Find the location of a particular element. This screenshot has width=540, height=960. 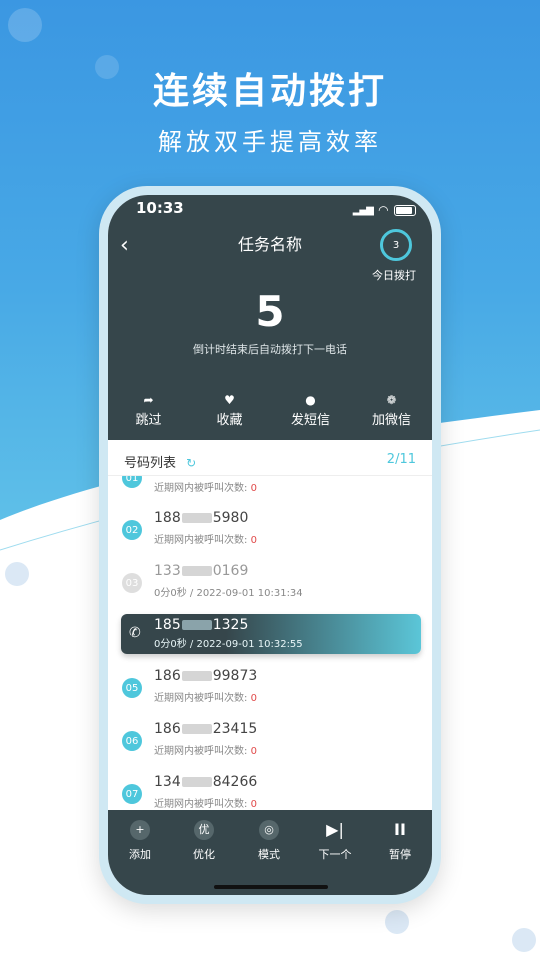

plus-icon: + is located at coordinates (140, 830).